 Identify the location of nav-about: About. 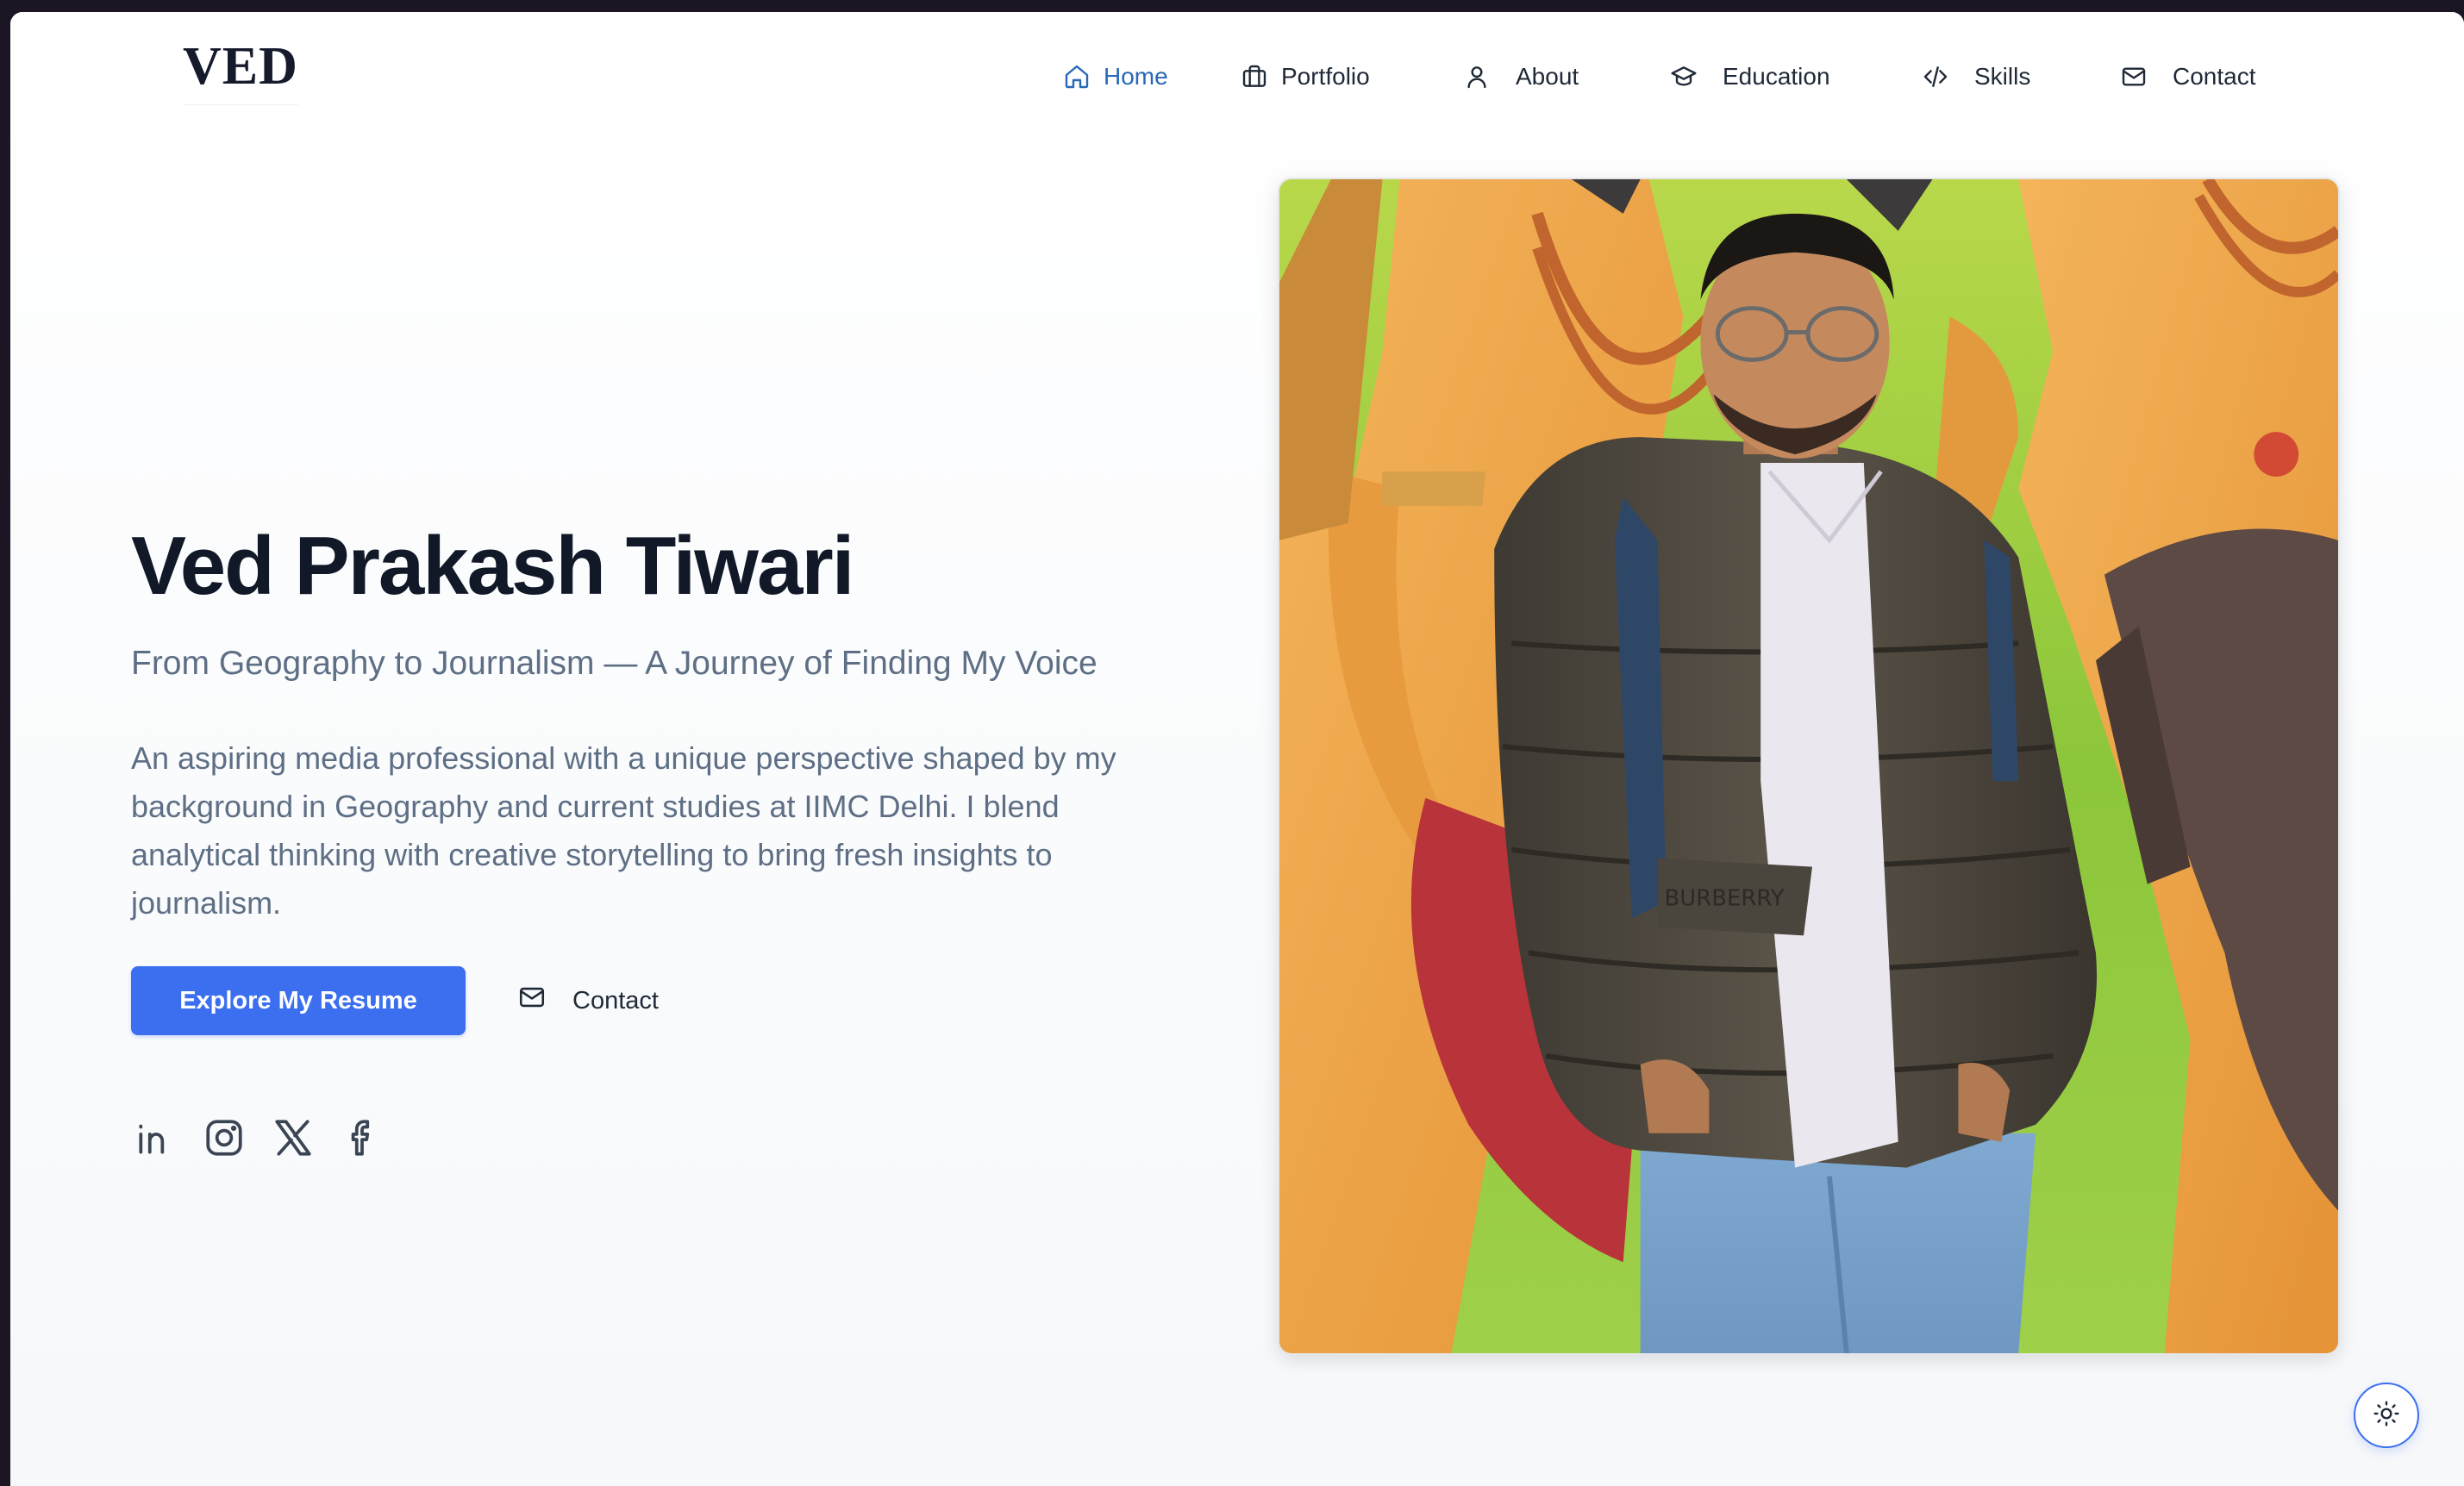
(1520, 76).